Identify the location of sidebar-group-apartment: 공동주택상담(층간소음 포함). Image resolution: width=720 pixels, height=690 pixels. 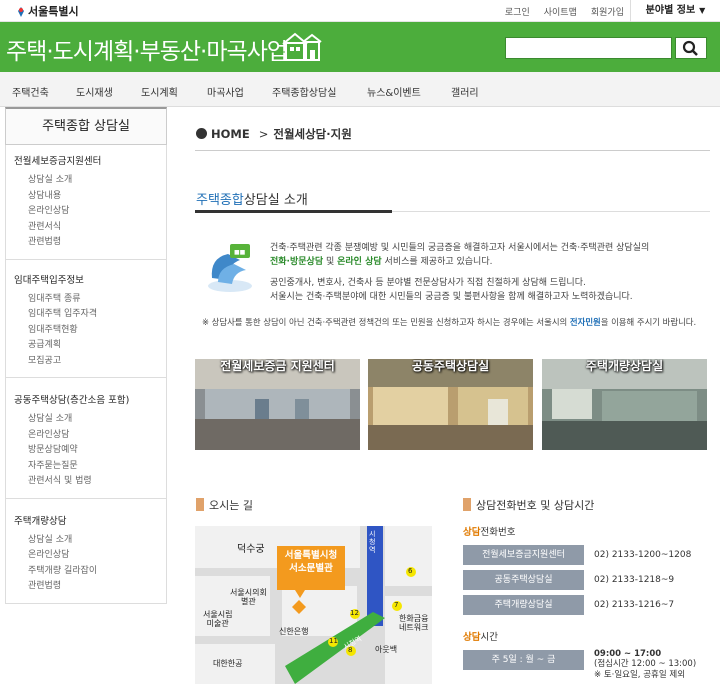
(90, 399).